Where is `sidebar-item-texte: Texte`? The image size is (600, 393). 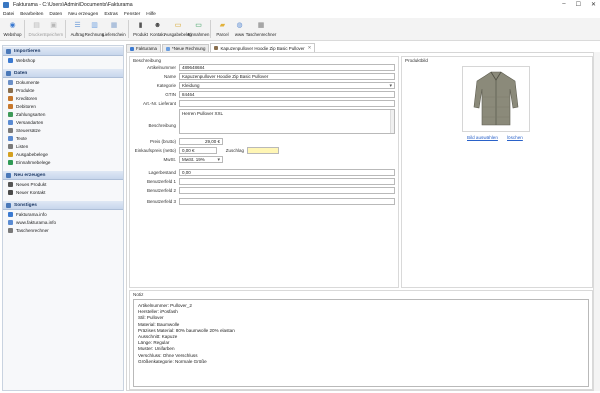
sidebar-item-texte: Texte is located at coordinates (63, 138).